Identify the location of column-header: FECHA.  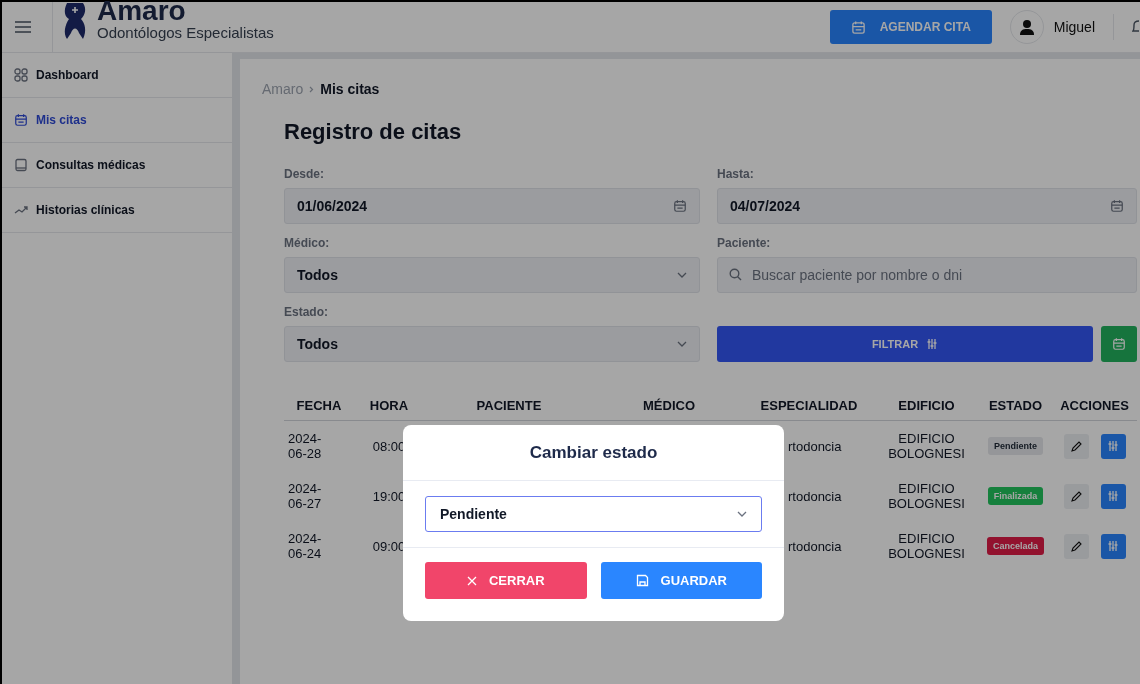
(319, 405).